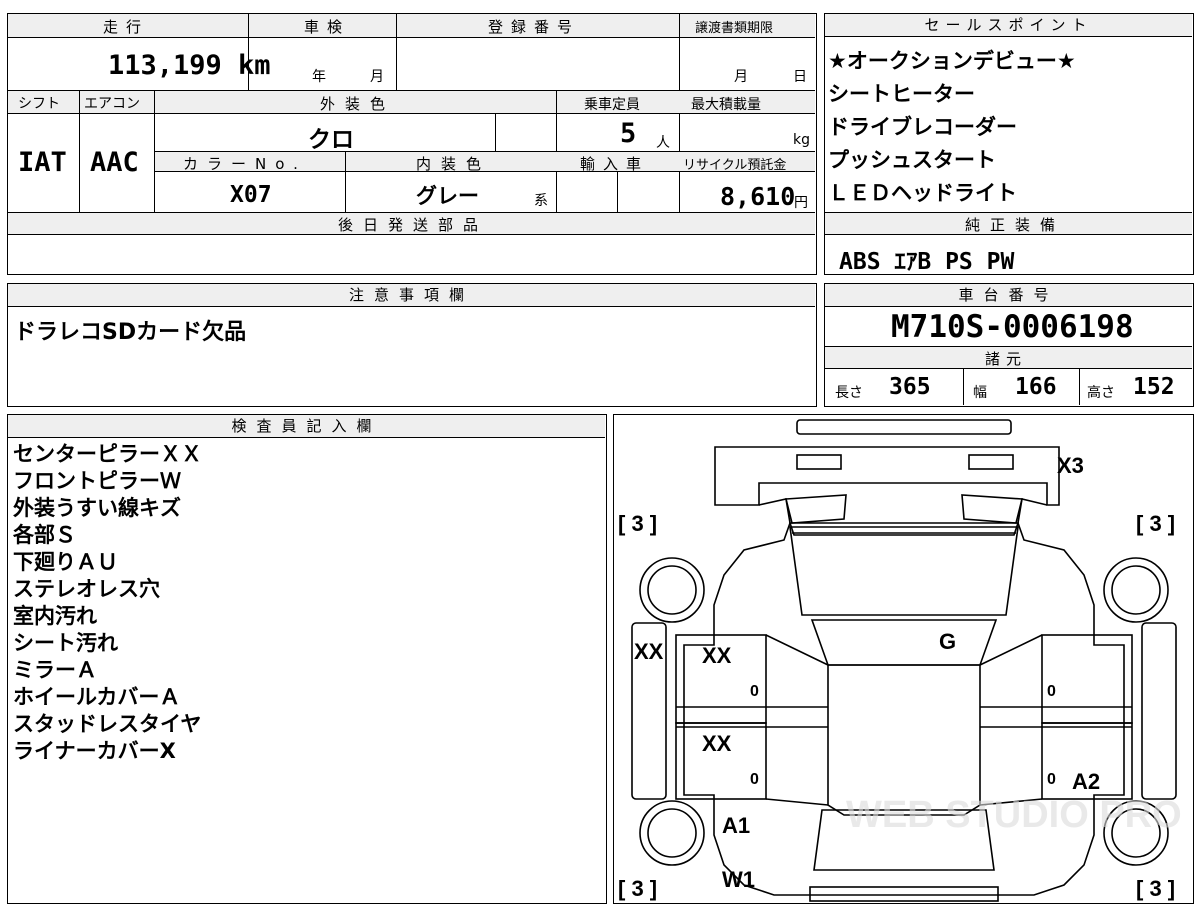  Describe the element at coordinates (94, 751) in the screenshot. I see `inspector-item: ライナーカバーX` at that location.